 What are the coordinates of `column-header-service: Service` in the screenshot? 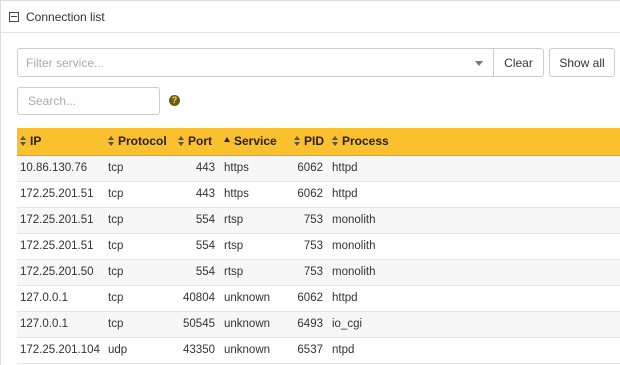 It's located at (256, 142).